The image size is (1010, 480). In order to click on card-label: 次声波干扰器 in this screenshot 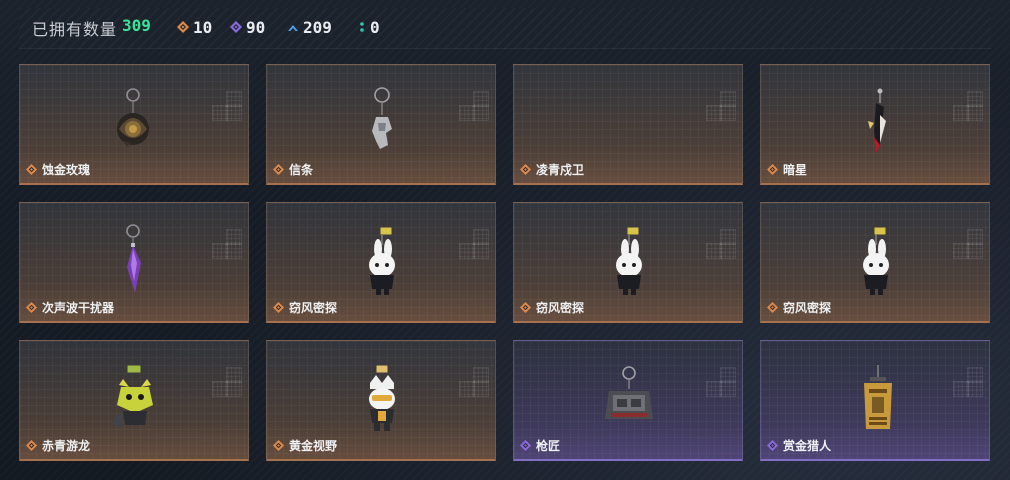, I will do `click(70, 307)`.